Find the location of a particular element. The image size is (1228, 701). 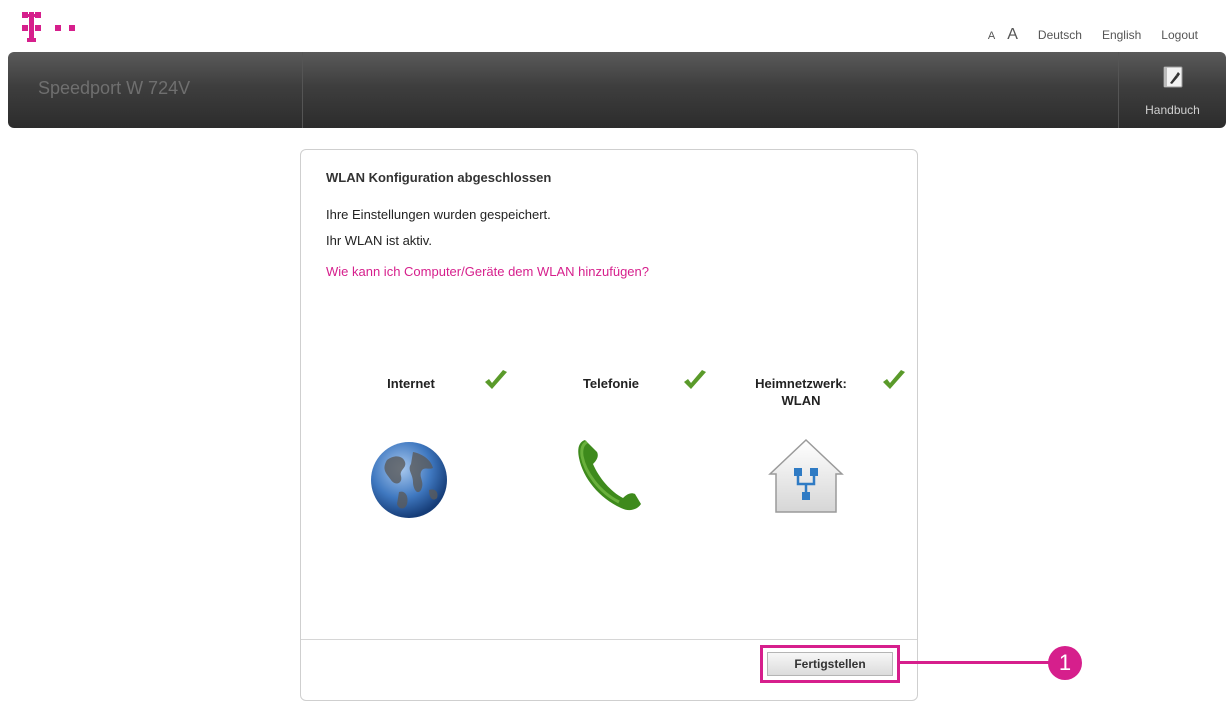

font-size-large-button: A is located at coordinates (1012, 35).